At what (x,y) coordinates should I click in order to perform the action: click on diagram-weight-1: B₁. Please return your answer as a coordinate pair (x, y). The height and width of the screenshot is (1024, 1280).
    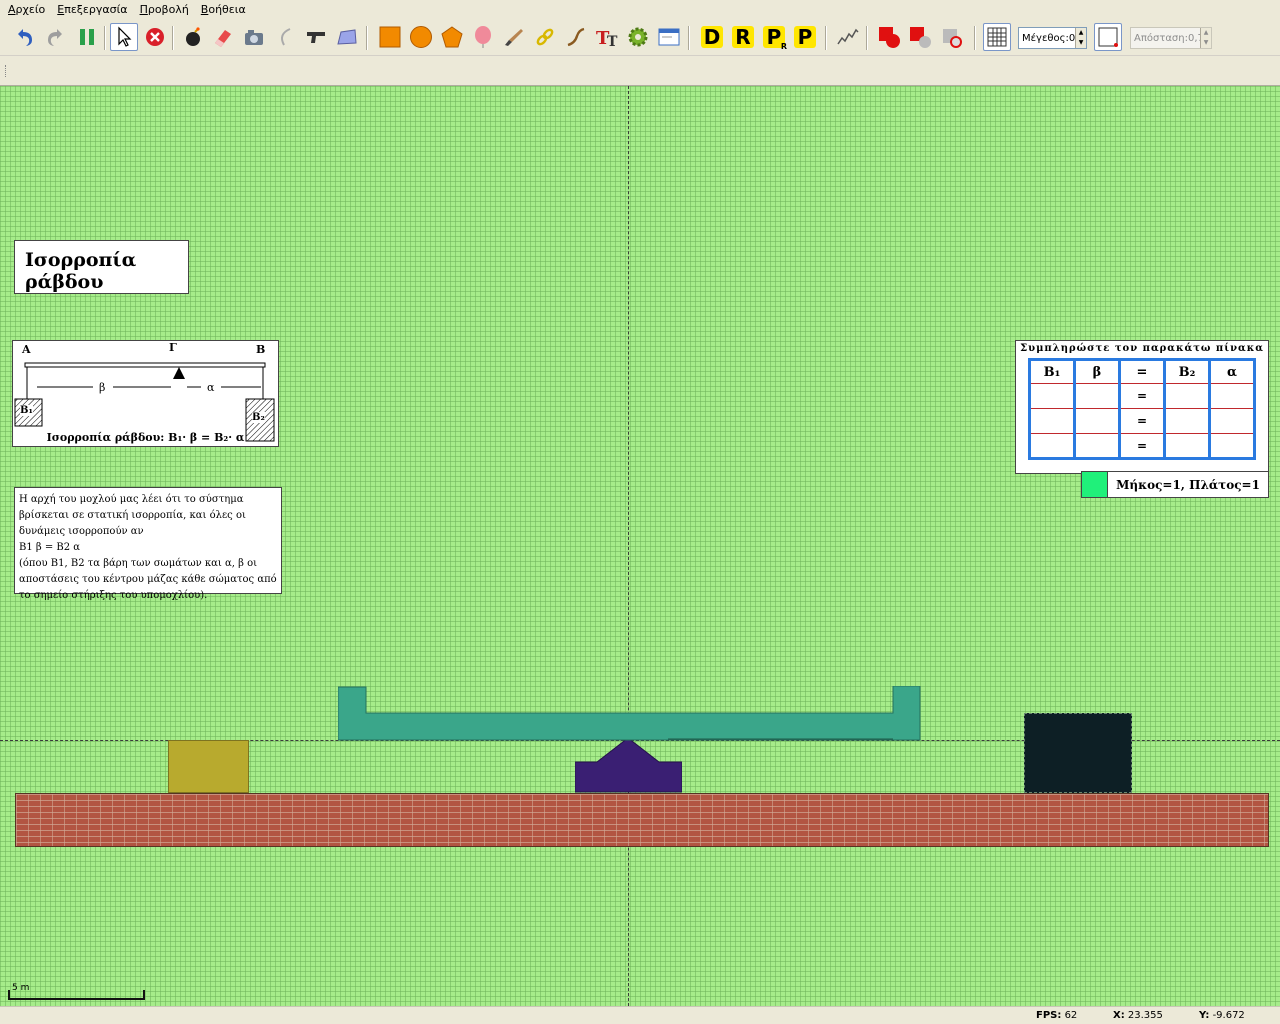
    Looking at the image, I should click on (26, 410).